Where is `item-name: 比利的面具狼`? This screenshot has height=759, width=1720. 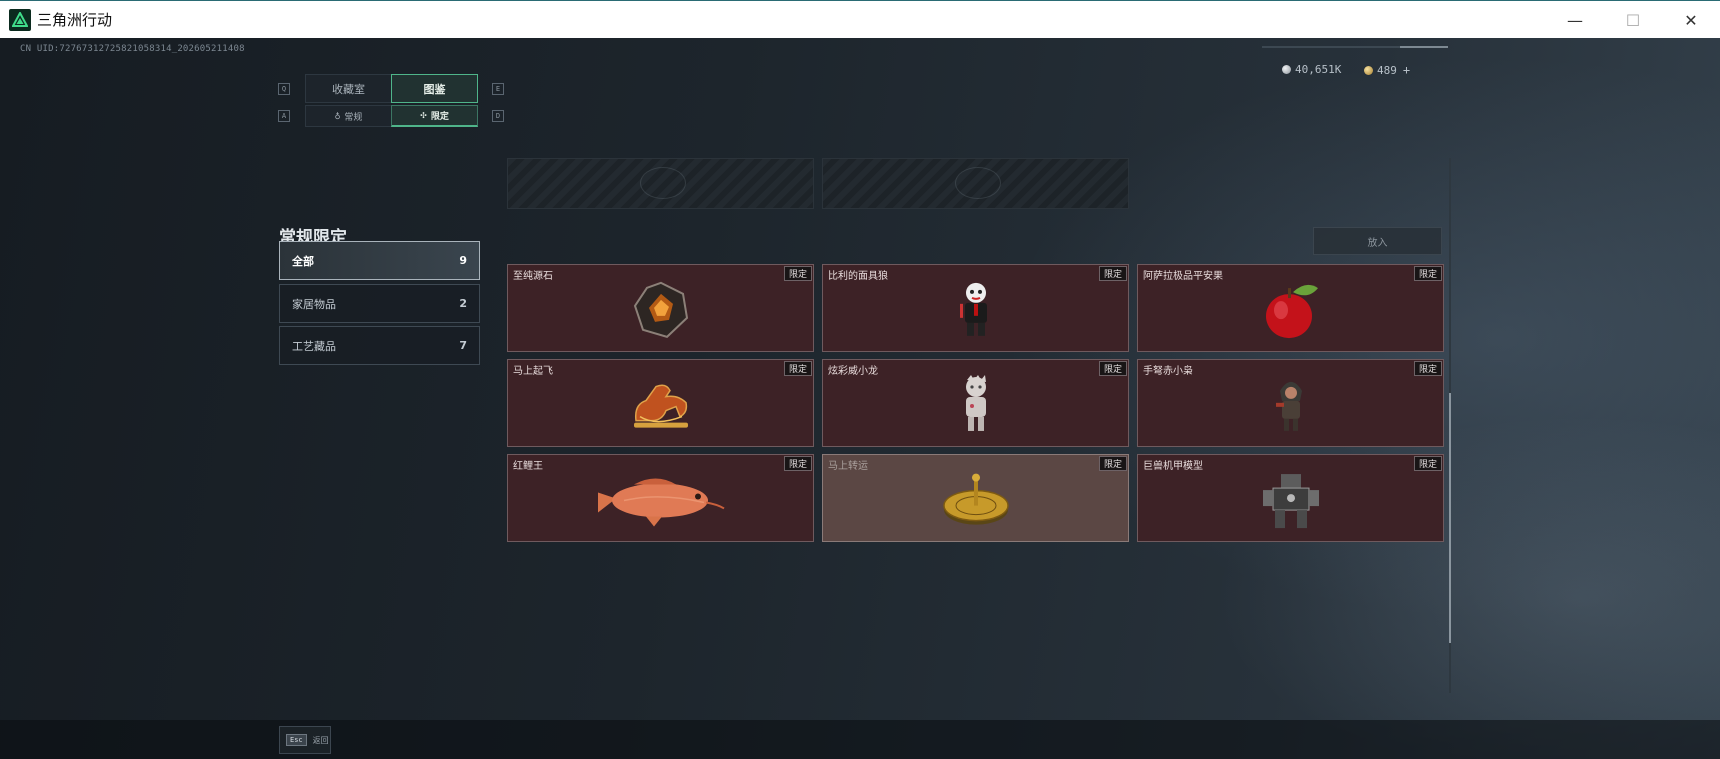
item-name: 比利的面具狼 is located at coordinates (858, 276).